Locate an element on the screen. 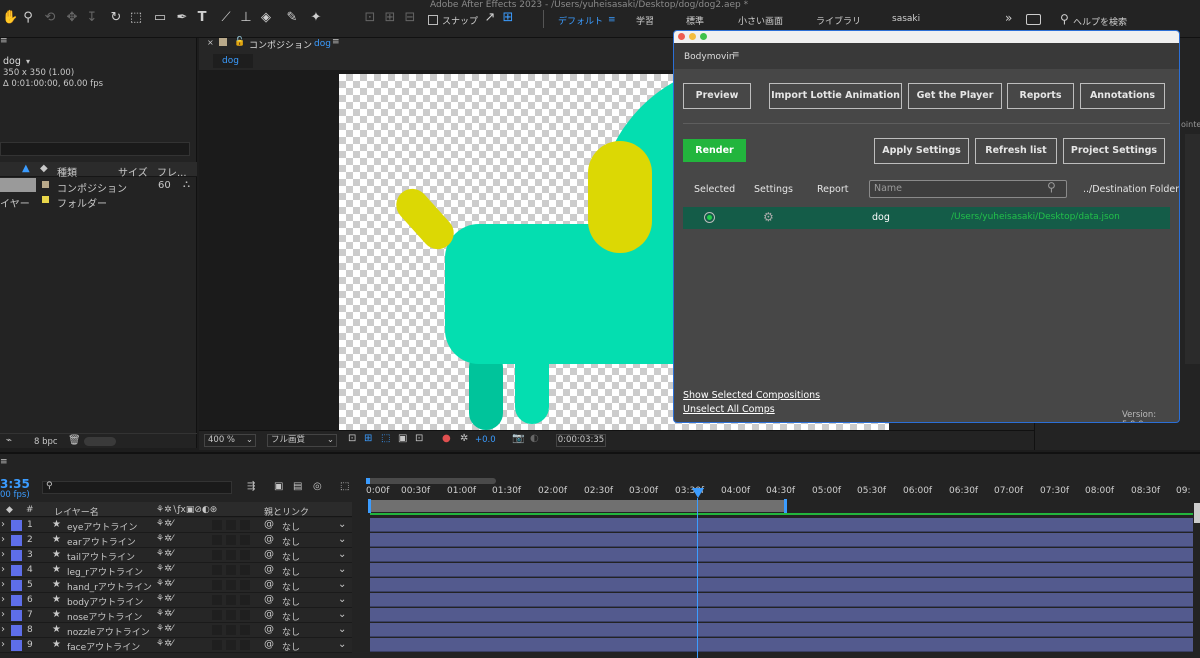 This screenshot has width=1200, height=658. workspace-learn: 学習 is located at coordinates (645, 20).